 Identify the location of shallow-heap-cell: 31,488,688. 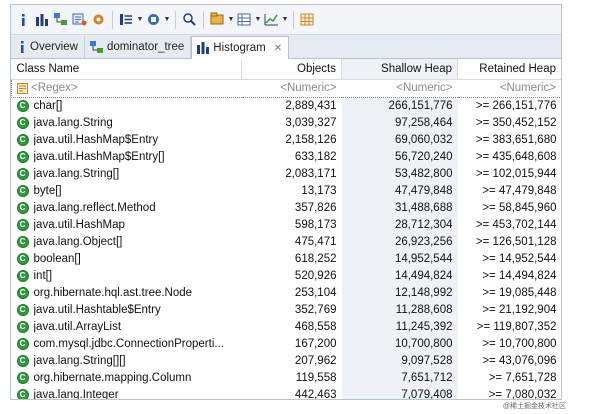
(399, 207).